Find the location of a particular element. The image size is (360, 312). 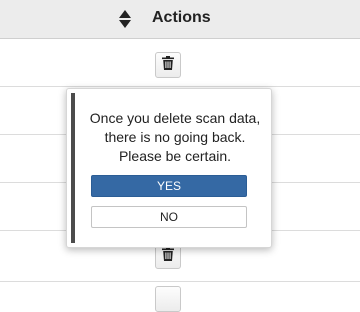

confirm-no-button: NO is located at coordinates (169, 217).